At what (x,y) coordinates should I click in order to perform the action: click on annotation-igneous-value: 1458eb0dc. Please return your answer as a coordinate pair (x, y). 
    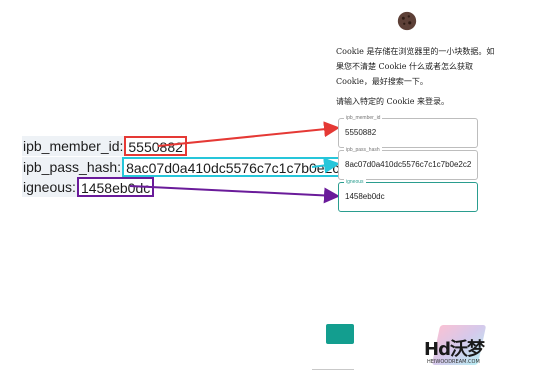
    Looking at the image, I should click on (115, 187).